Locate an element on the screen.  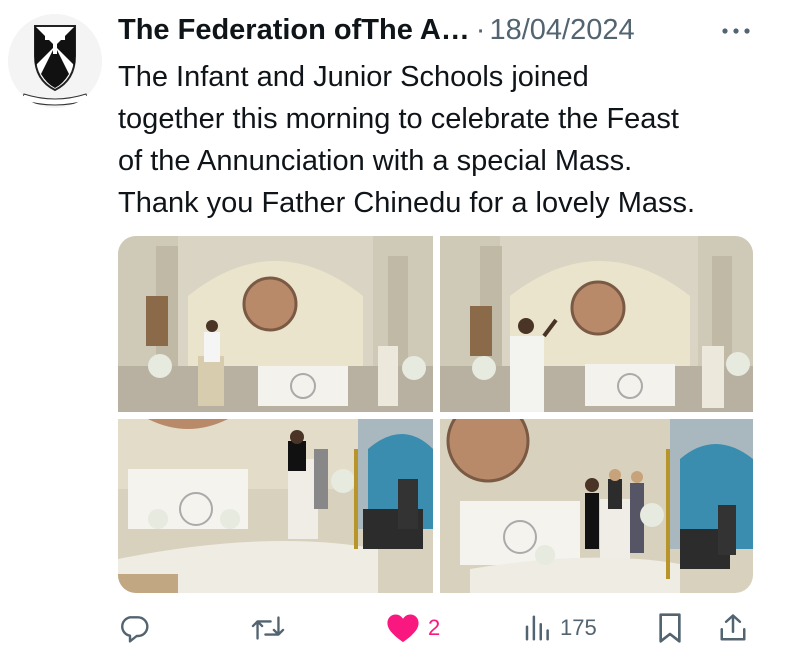
tweet-text-line: The Infant and Junior Schools joined is located at coordinates (353, 77).